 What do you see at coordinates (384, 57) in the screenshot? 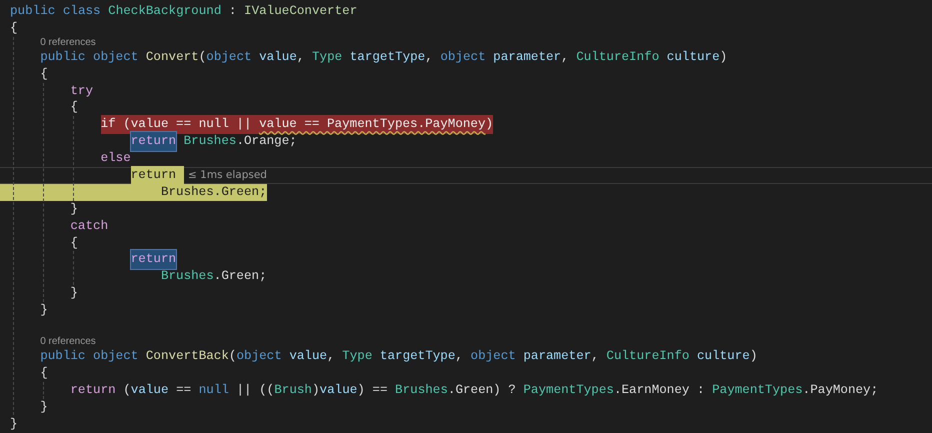
I see `code-text: public object Convert(object value, Type targetType, object parameter, CultureInfo culture)` at bounding box center [384, 57].